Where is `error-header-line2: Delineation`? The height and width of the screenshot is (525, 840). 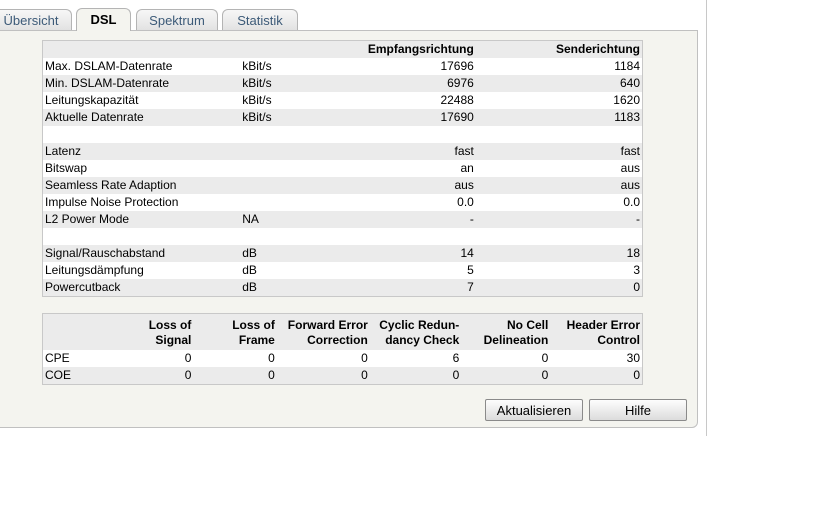 error-header-line2: Delineation is located at coordinates (516, 340).